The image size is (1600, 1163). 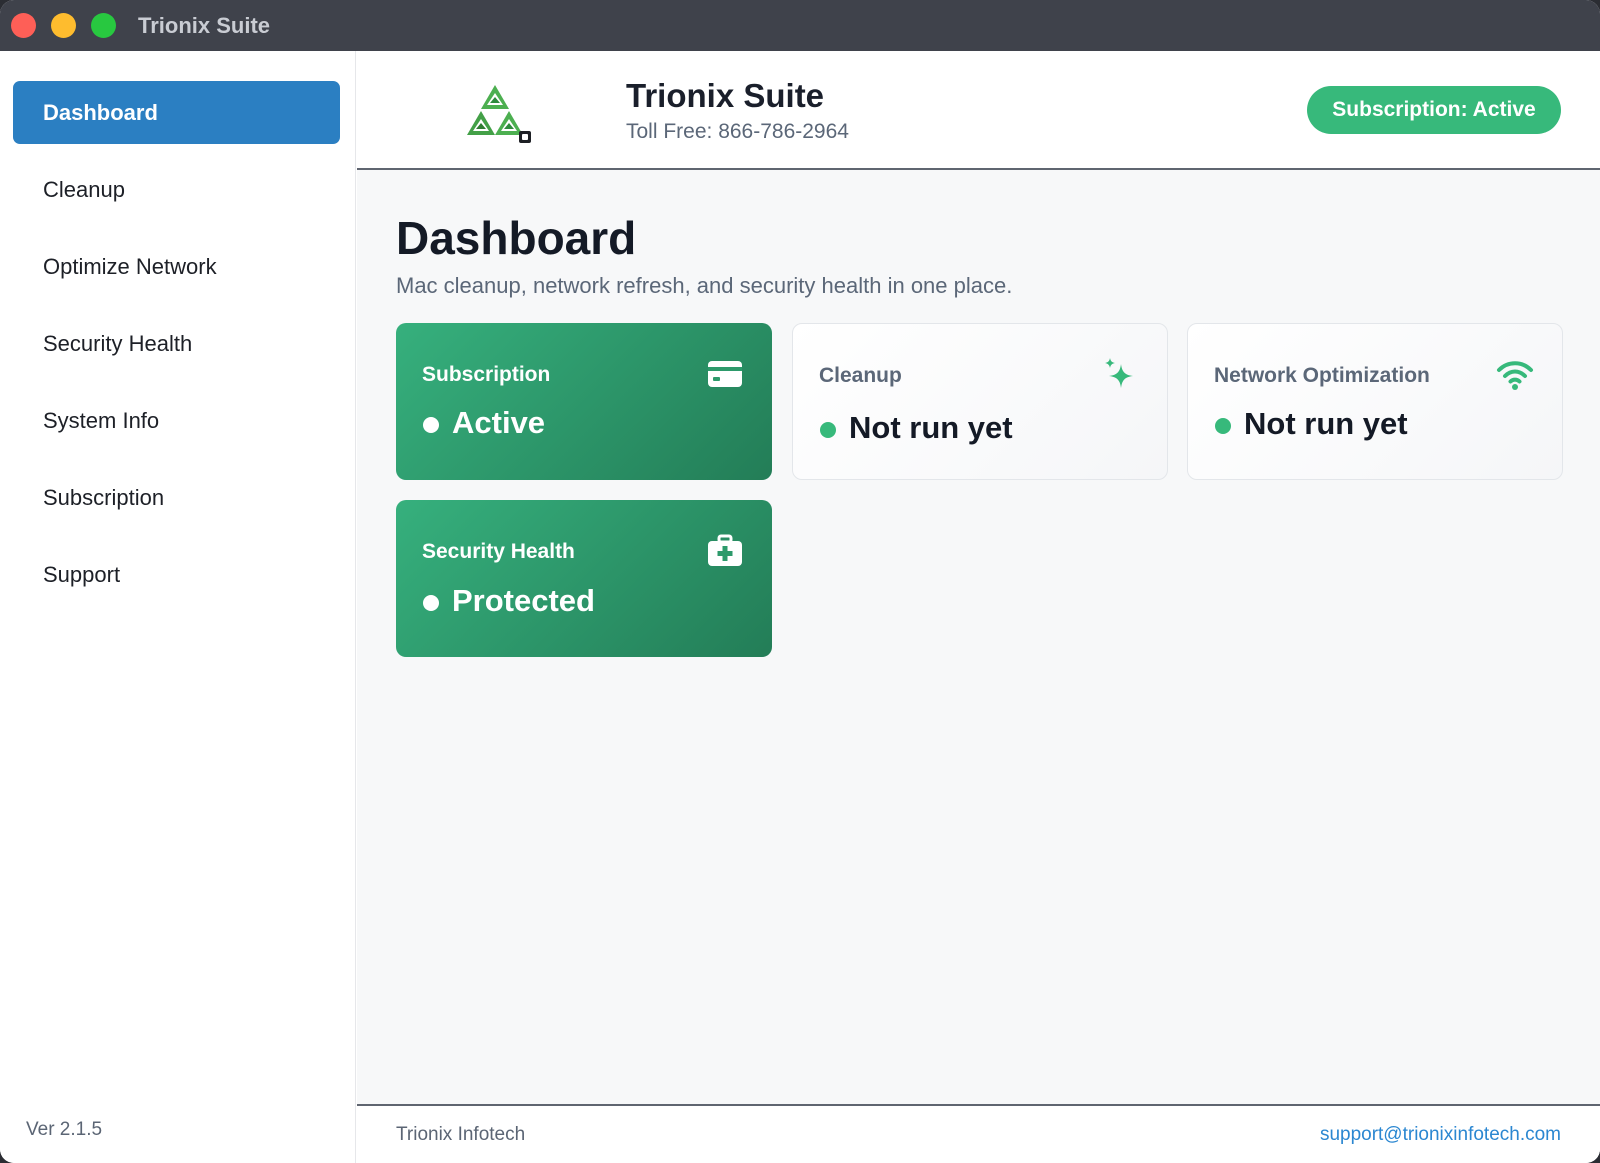 I want to click on sidebar-item-label: Support, so click(x=82, y=574).